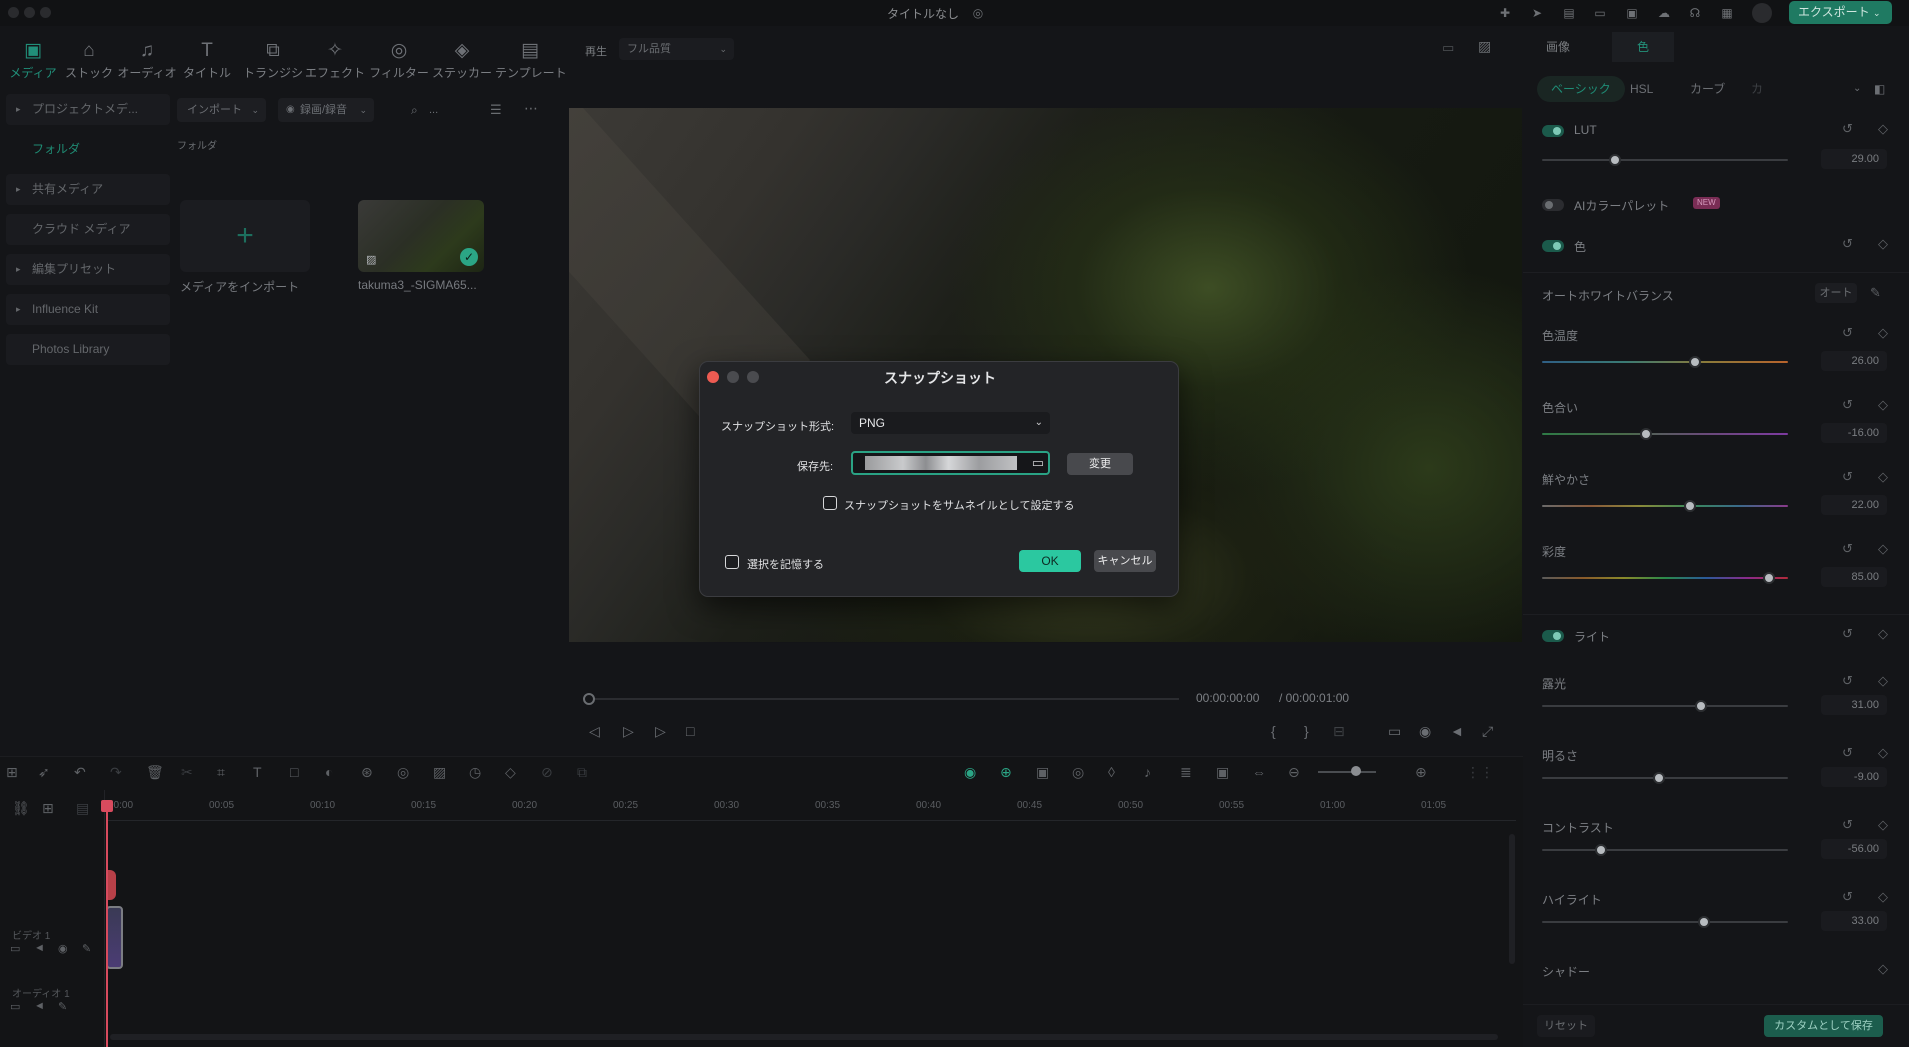  What do you see at coordinates (978, 13) in the screenshot?
I see `check-icon: ◎` at bounding box center [978, 13].